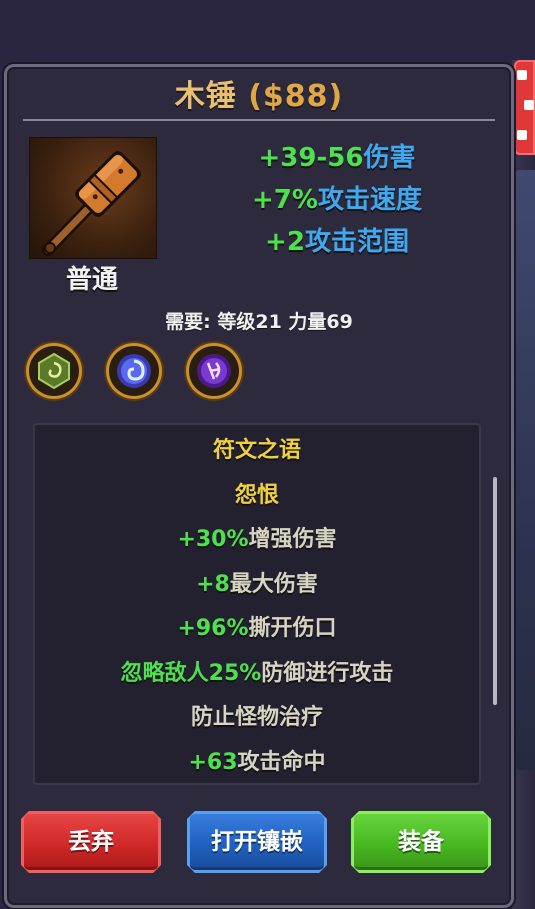  Describe the element at coordinates (281, 762) in the screenshot. I see `runeword-text: 攻击命中` at that location.